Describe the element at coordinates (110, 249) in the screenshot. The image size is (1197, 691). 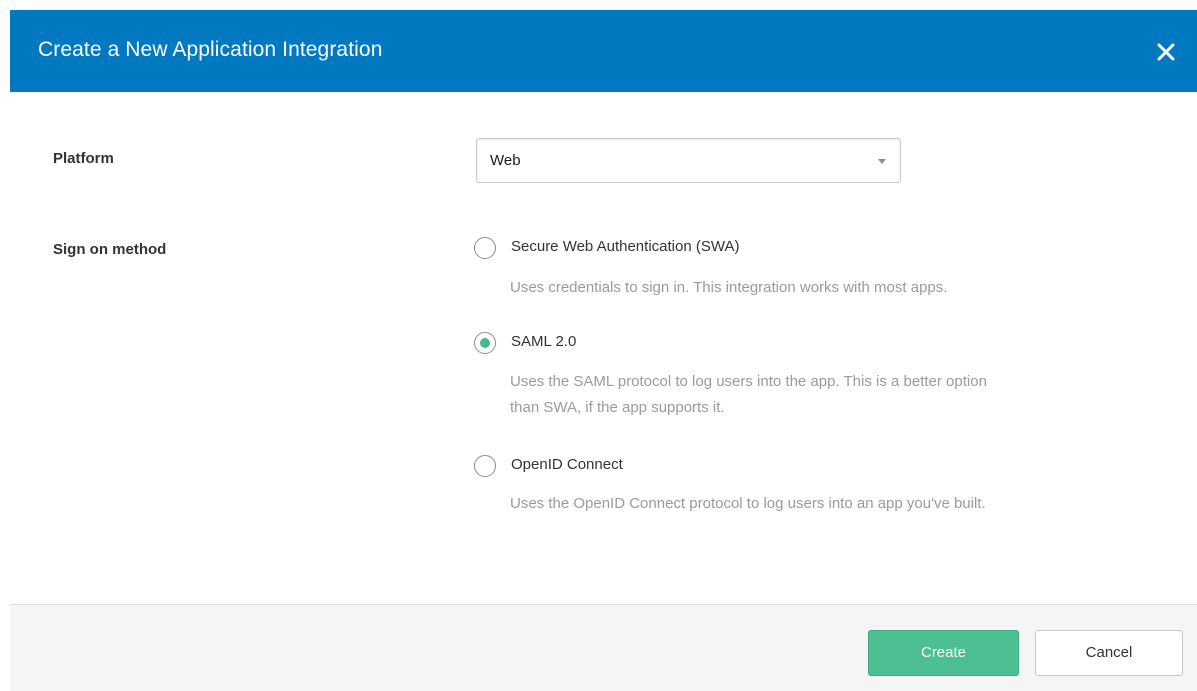
I see `sign-on-method-label: Sign on method` at that location.